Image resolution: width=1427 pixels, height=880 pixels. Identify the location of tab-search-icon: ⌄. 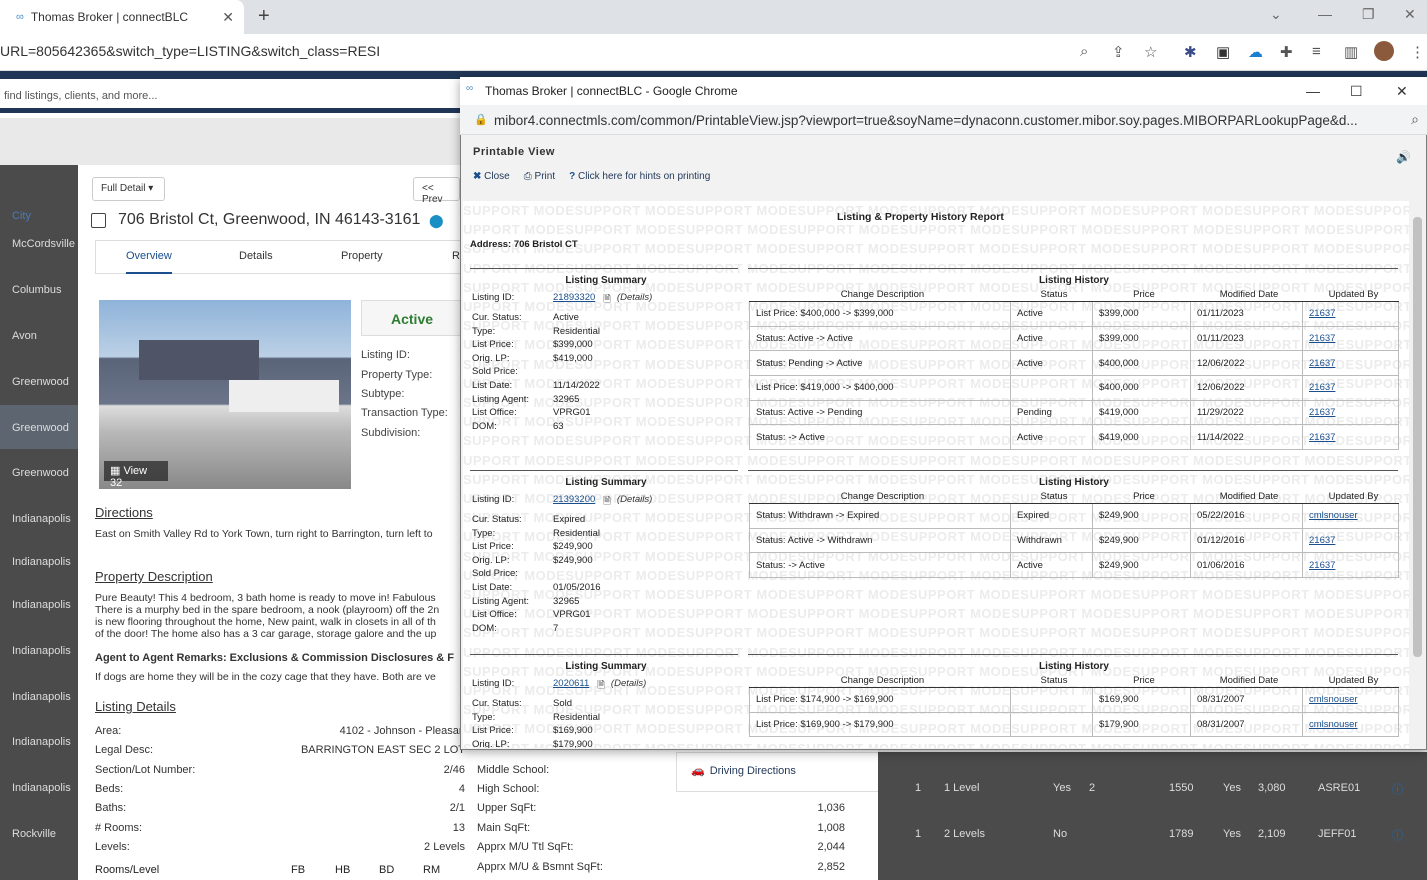
(1276, 14).